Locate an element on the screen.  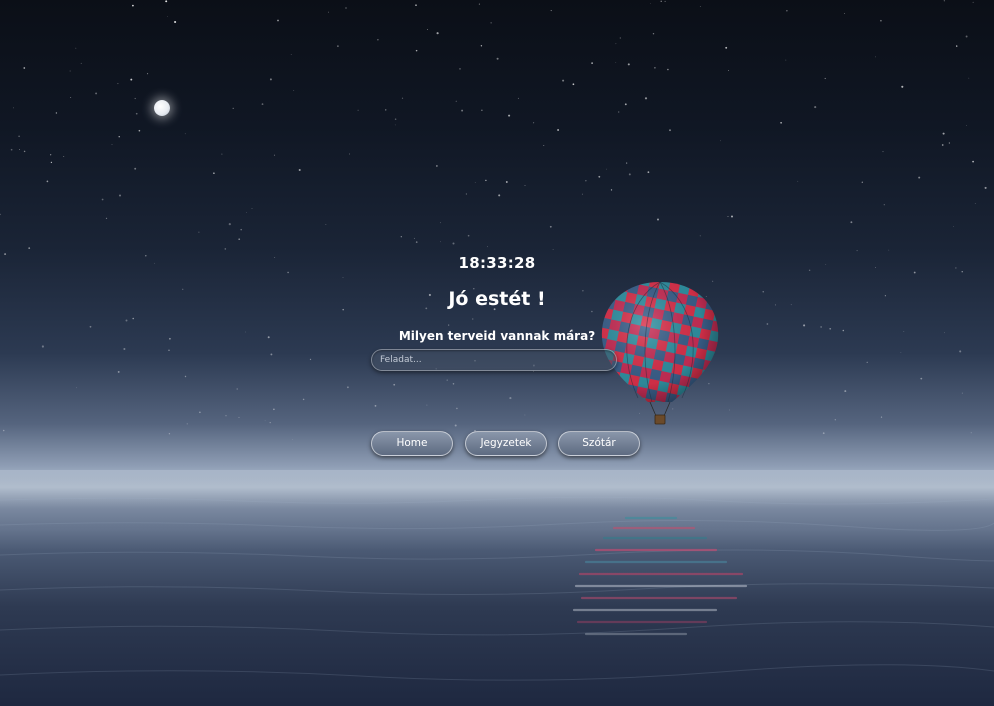
plans-question: Milyen terveid vannak mára? is located at coordinates (497, 336).